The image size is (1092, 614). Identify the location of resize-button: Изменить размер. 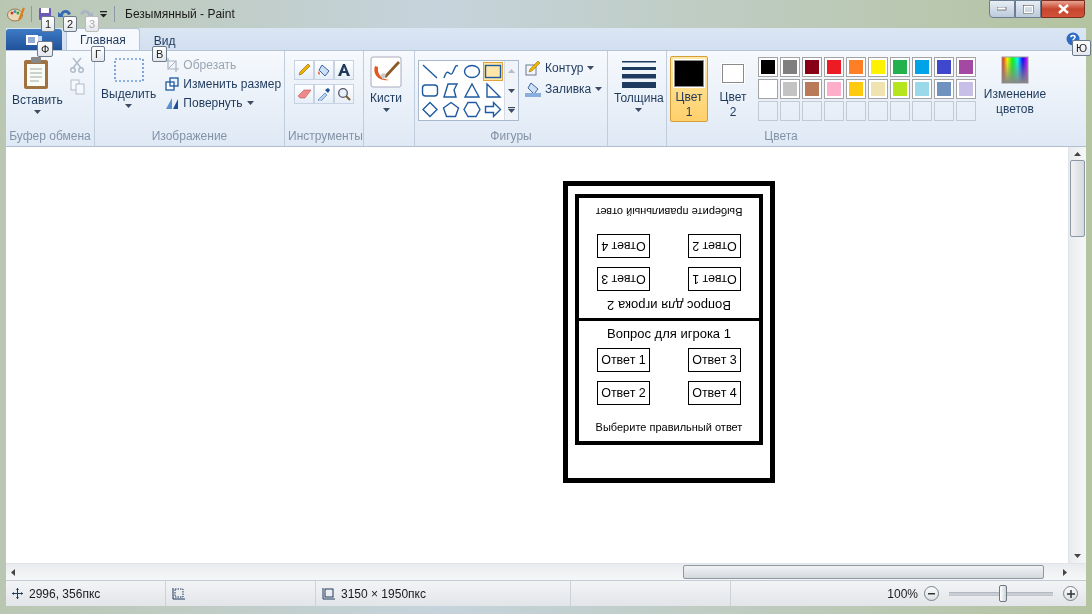
(223, 84).